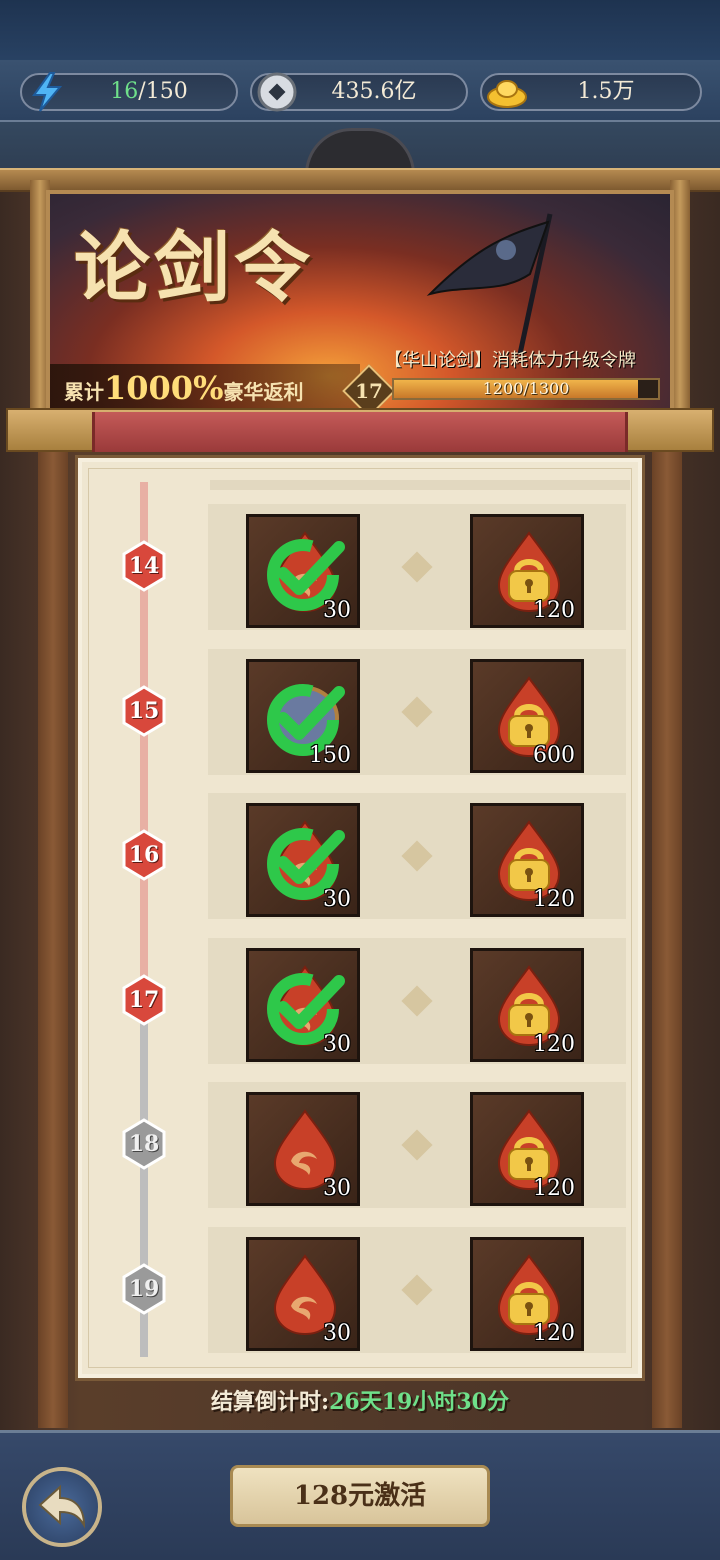 The image size is (720, 1560). What do you see at coordinates (84, 392) in the screenshot?
I see `promo-prefix: 累计` at bounding box center [84, 392].